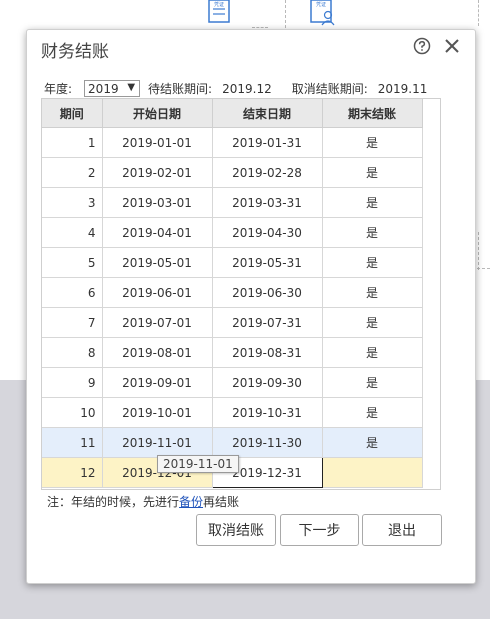 The height and width of the screenshot is (619, 490). I want to click on backup-link: 备份, so click(191, 502).